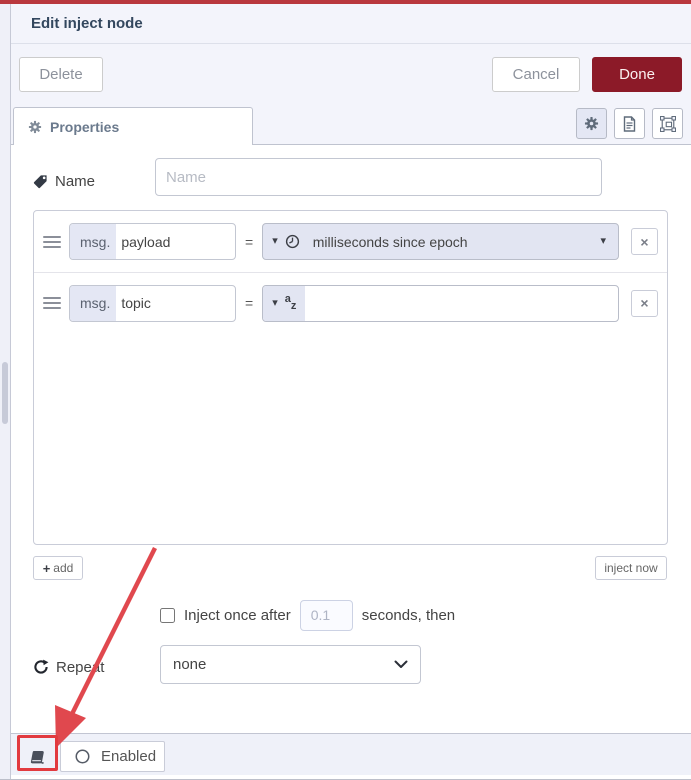 The height and width of the screenshot is (780, 691). I want to click on inject-once-checkbox, so click(167, 615).